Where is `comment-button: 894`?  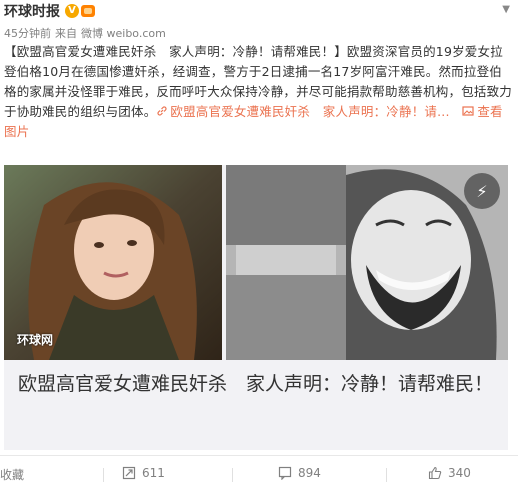
comment-button: 894 is located at coordinates (299, 473).